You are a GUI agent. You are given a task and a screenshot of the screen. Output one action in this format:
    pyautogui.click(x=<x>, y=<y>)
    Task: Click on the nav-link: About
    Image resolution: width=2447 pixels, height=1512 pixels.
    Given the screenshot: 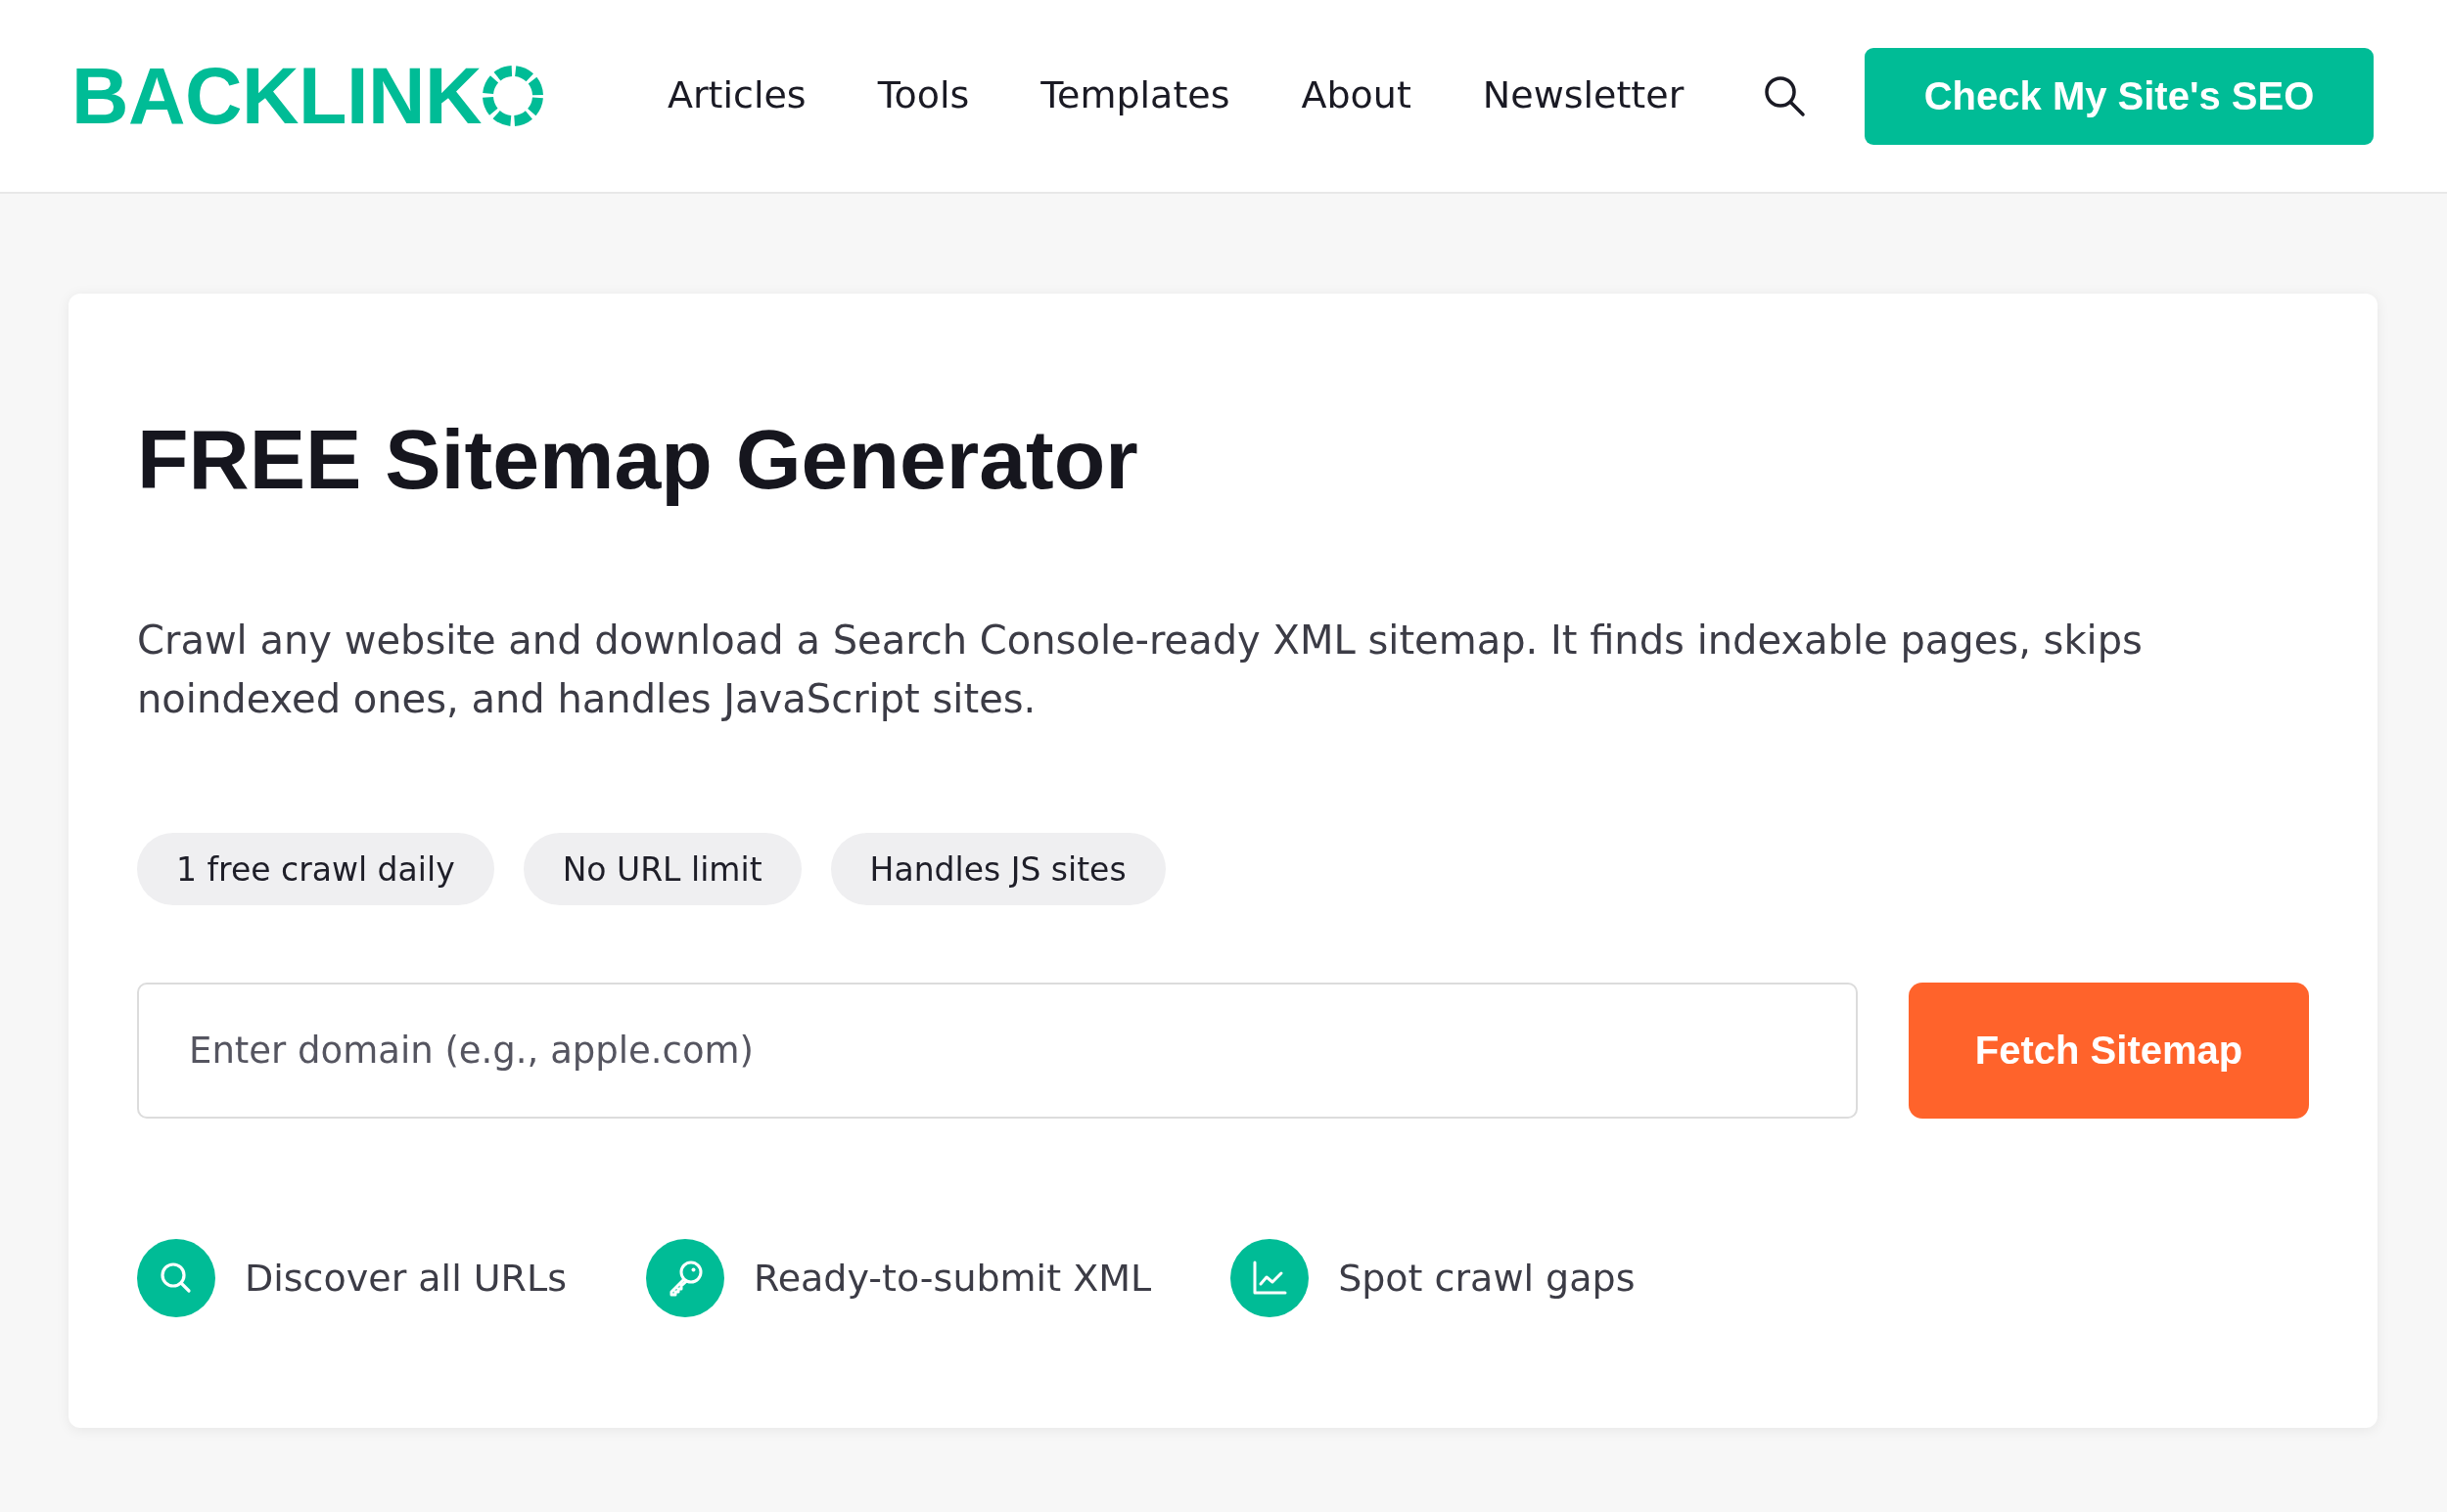 What is the action you would take?
    pyautogui.click(x=1356, y=95)
    